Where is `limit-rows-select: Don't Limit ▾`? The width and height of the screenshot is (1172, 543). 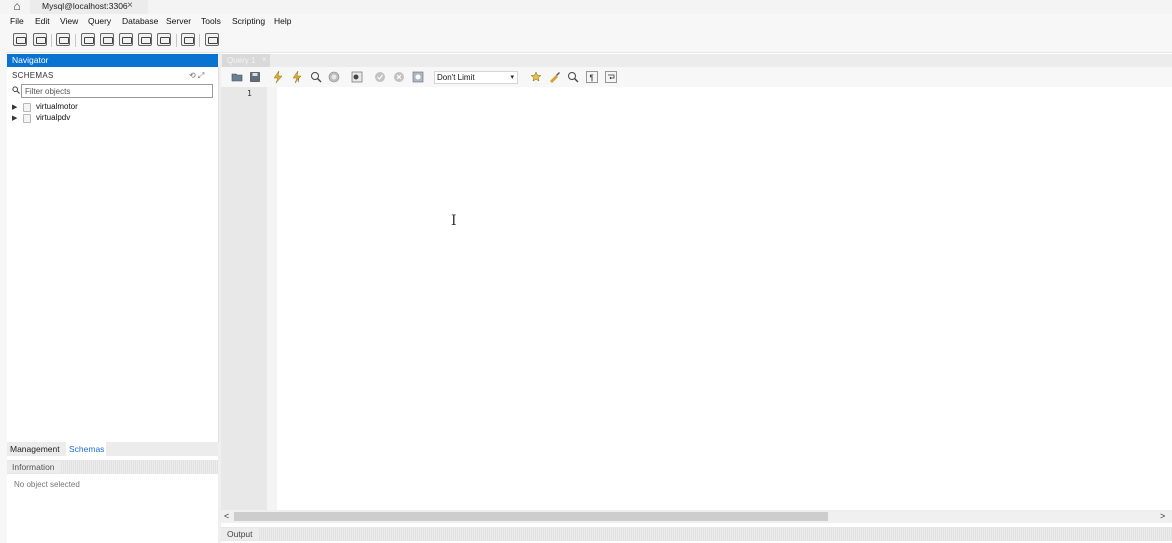 limit-rows-select: Don't Limit ▾ is located at coordinates (476, 77).